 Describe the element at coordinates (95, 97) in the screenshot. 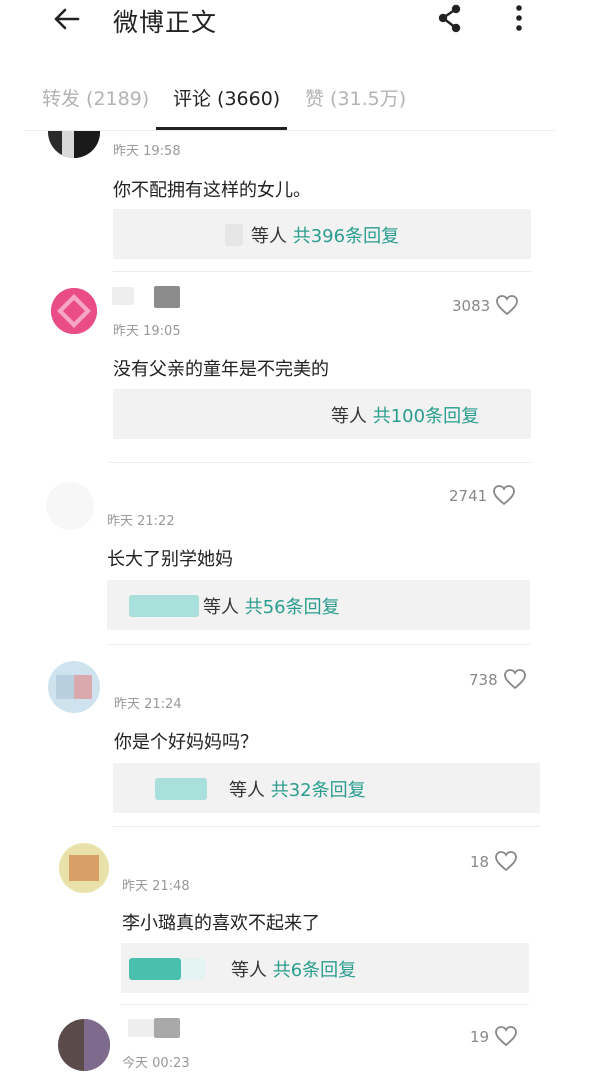

I see `tab-reposts: 转发 (2189)` at that location.